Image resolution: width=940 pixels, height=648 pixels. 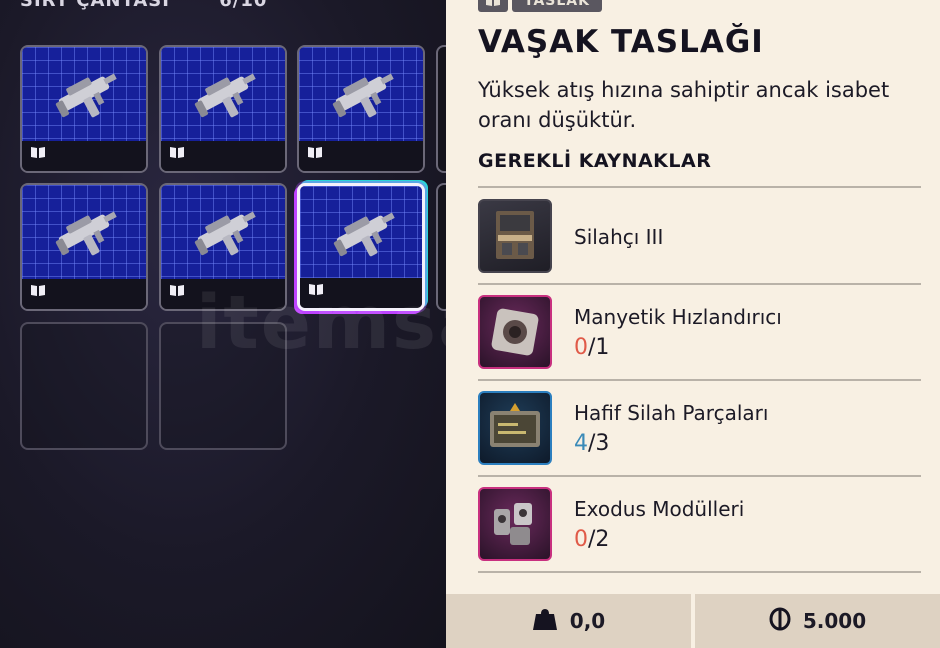 What do you see at coordinates (592, 443) in the screenshot?
I see `resource-quantity: 4/3` at bounding box center [592, 443].